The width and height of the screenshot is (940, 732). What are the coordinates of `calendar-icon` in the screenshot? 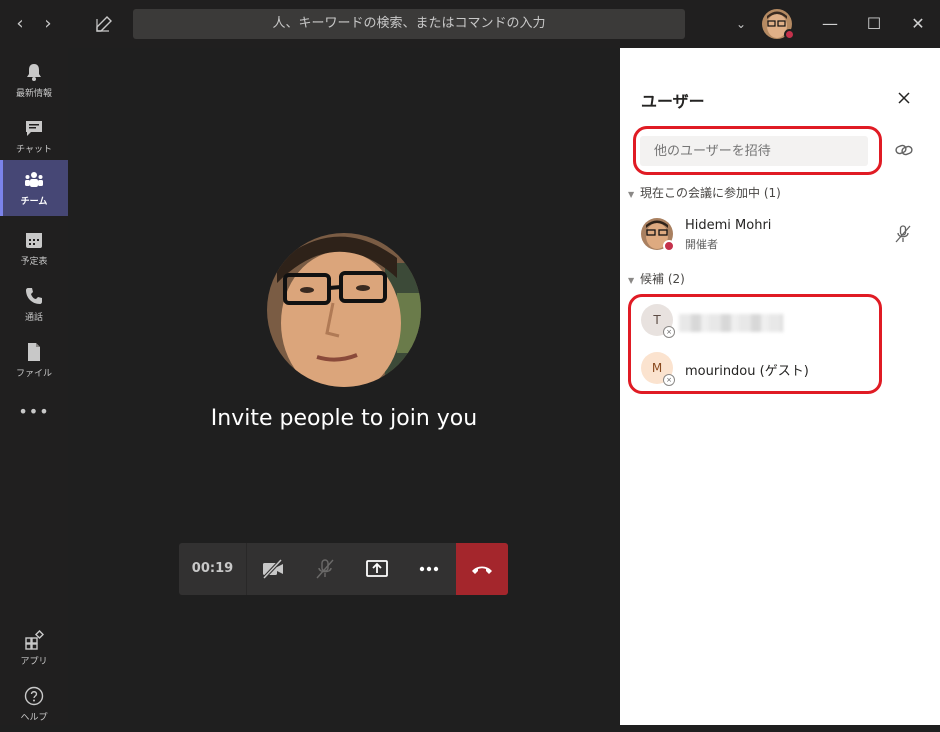 It's located at (34, 240).